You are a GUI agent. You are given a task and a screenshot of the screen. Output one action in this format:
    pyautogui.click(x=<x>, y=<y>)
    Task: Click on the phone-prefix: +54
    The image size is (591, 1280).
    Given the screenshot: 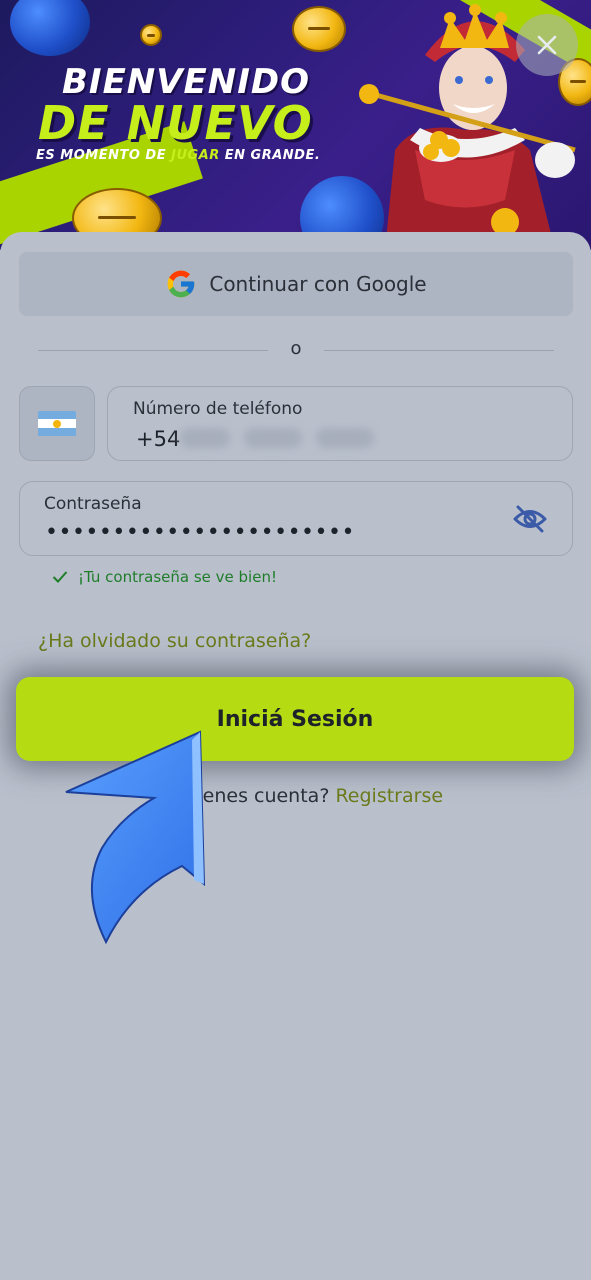 What is the action you would take?
    pyautogui.click(x=158, y=439)
    